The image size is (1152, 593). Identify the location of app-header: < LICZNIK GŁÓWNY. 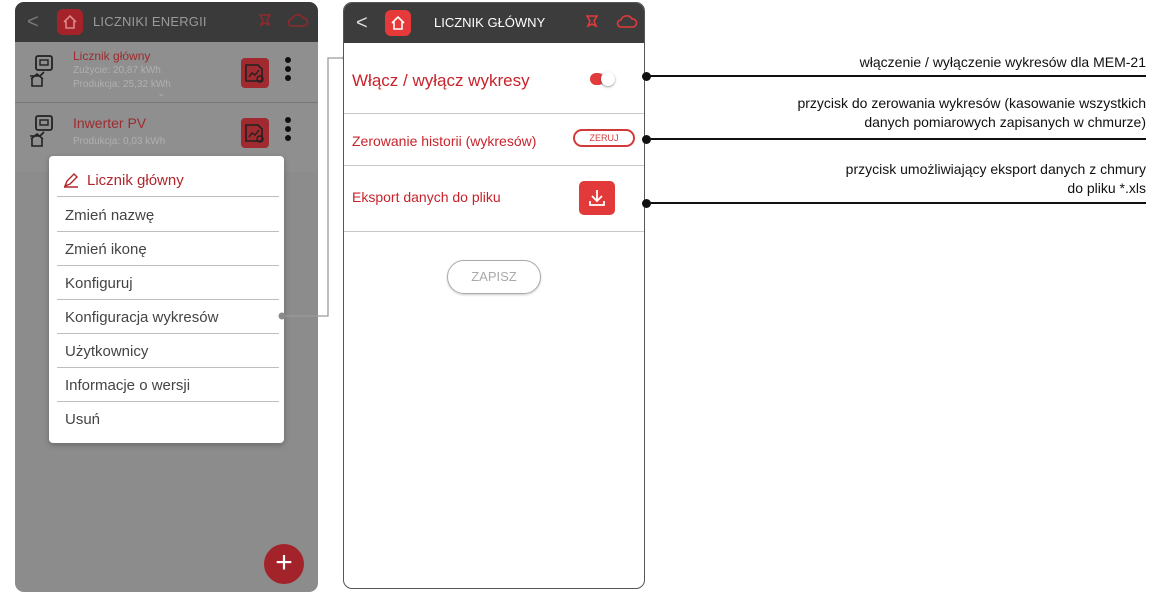
(494, 23).